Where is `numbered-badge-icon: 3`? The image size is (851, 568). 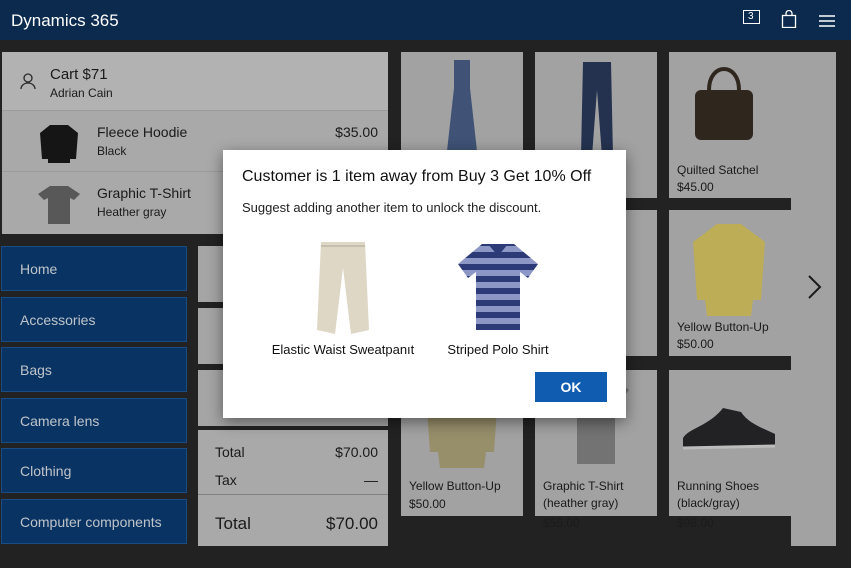
numbered-badge-icon: 3 is located at coordinates (753, 20).